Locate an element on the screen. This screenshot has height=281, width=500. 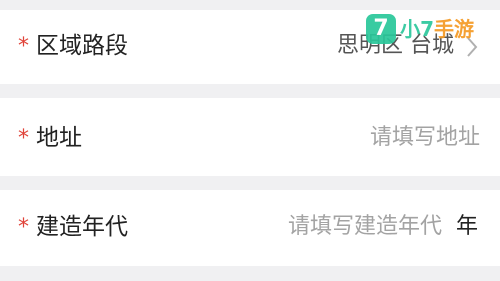
build-year-input: 请填写建造年代 is located at coordinates (365, 227).